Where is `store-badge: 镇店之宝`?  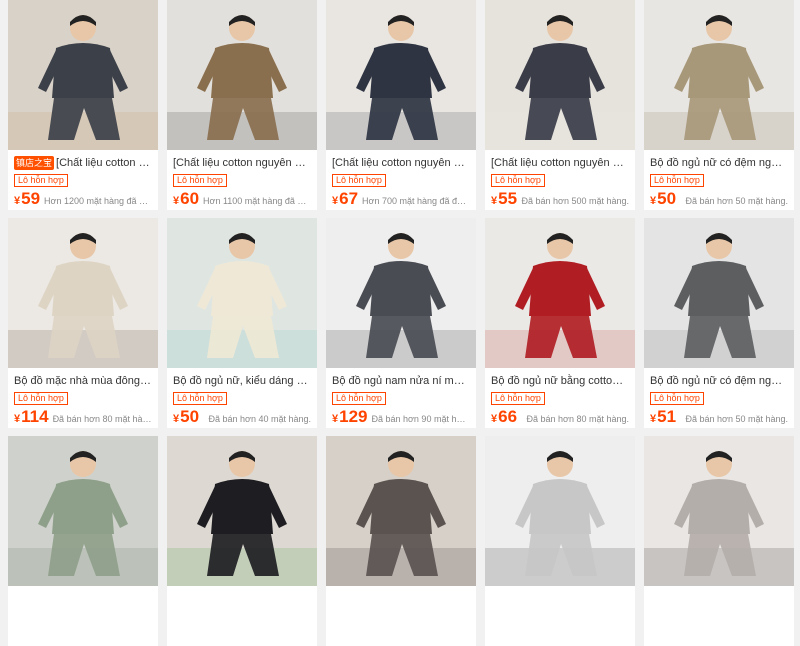
store-badge: 镇店之宝 is located at coordinates (34, 163).